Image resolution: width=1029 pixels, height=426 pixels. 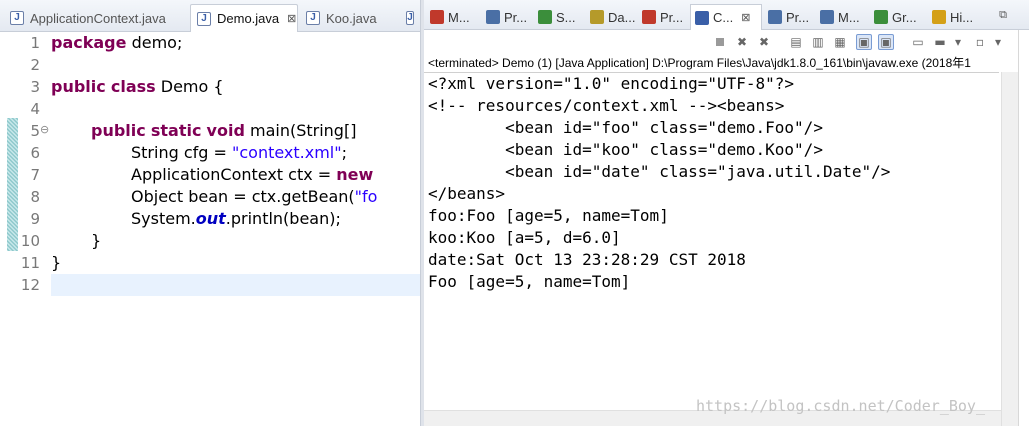 What do you see at coordinates (35, 197) in the screenshot?
I see `line-number: 8` at bounding box center [35, 197].